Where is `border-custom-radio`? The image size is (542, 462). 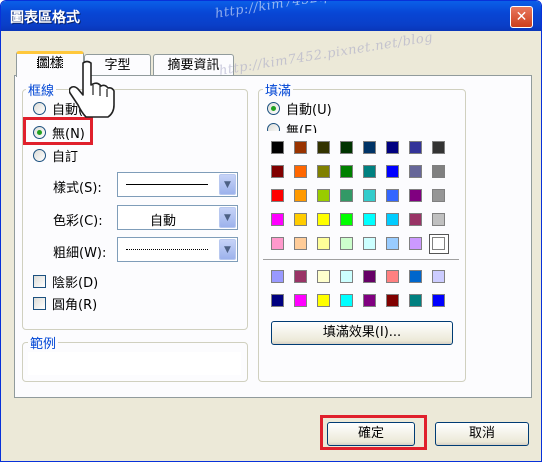 border-custom-radio is located at coordinates (39, 155).